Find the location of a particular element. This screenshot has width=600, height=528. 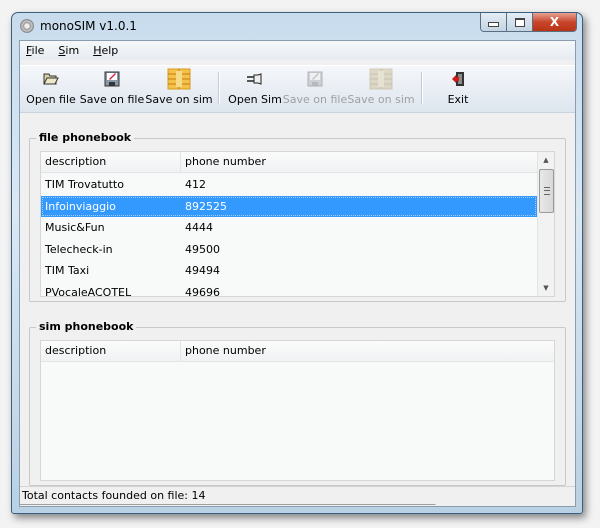

grip-icon is located at coordinates (546, 191).